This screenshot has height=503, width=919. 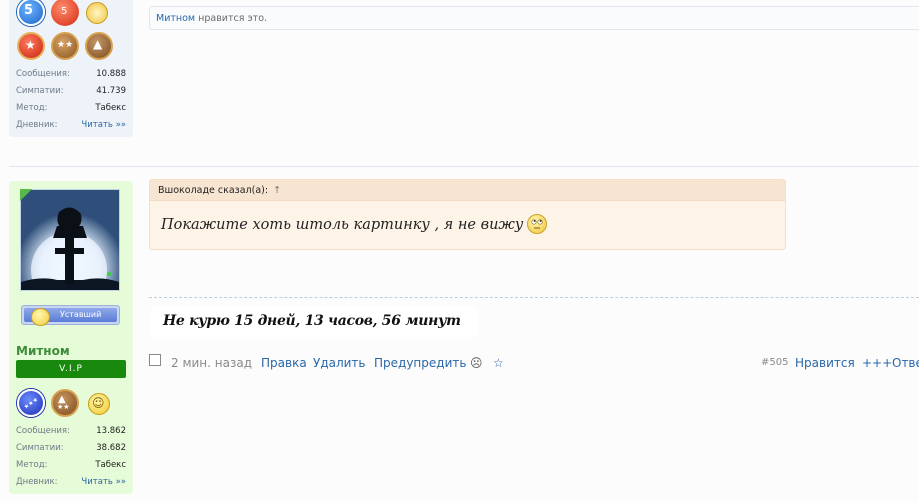 What do you see at coordinates (97, 13) in the screenshot?
I see `medal-icon` at bounding box center [97, 13].